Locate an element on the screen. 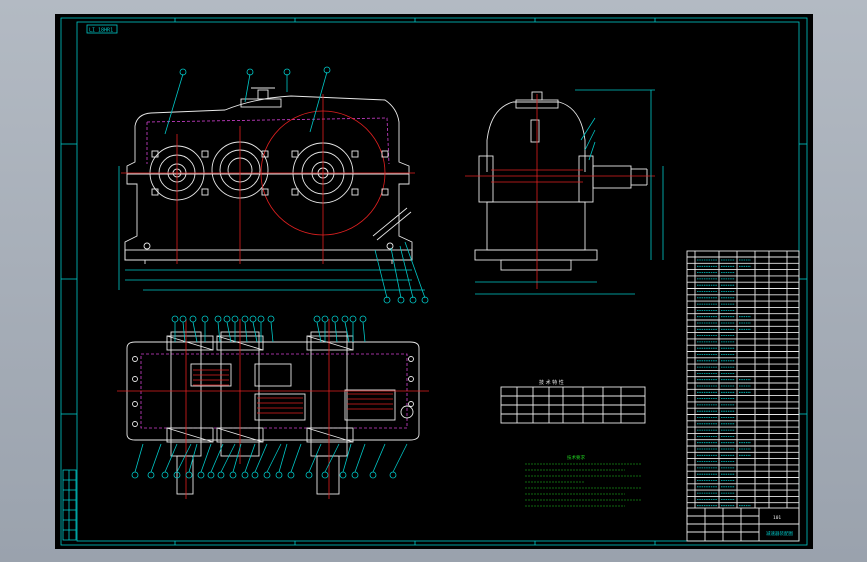 The width and height of the screenshot is (867, 562). housing-outline is located at coordinates (268, 178).